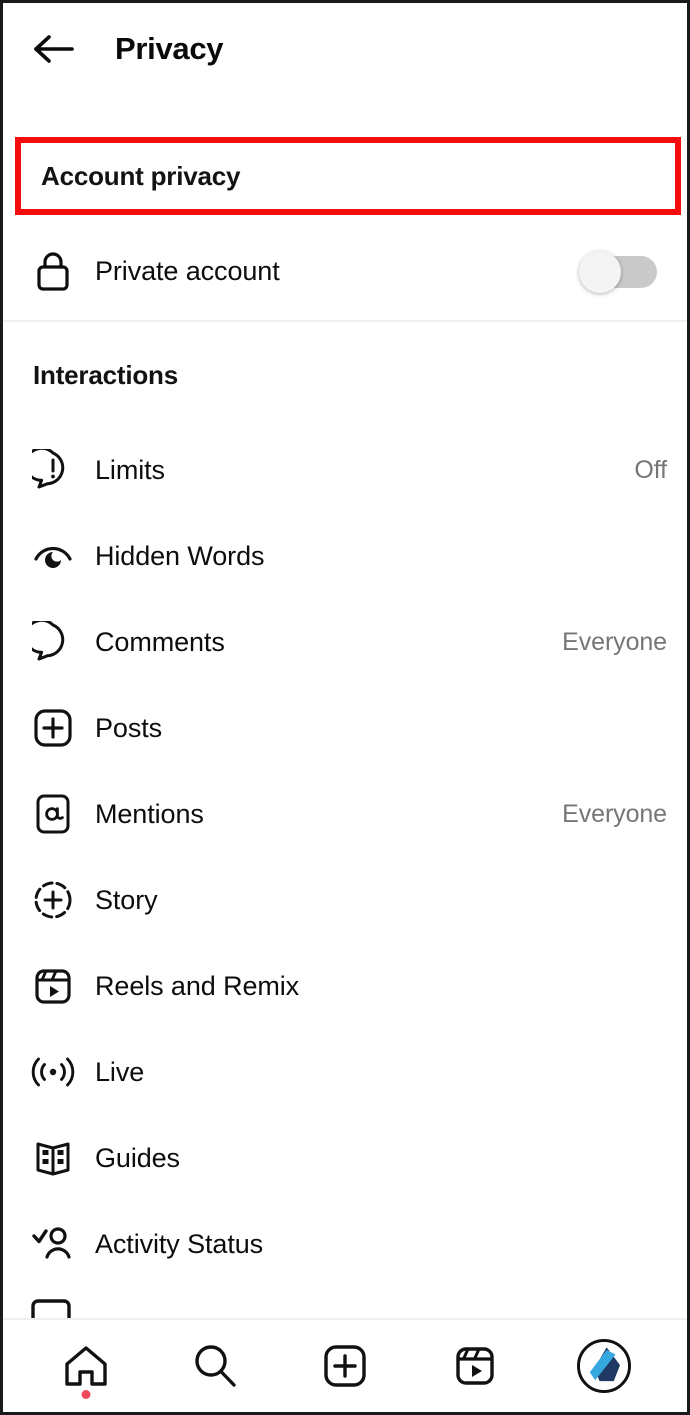  What do you see at coordinates (53, 556) in the screenshot?
I see `hidden-words-icon` at bounding box center [53, 556].